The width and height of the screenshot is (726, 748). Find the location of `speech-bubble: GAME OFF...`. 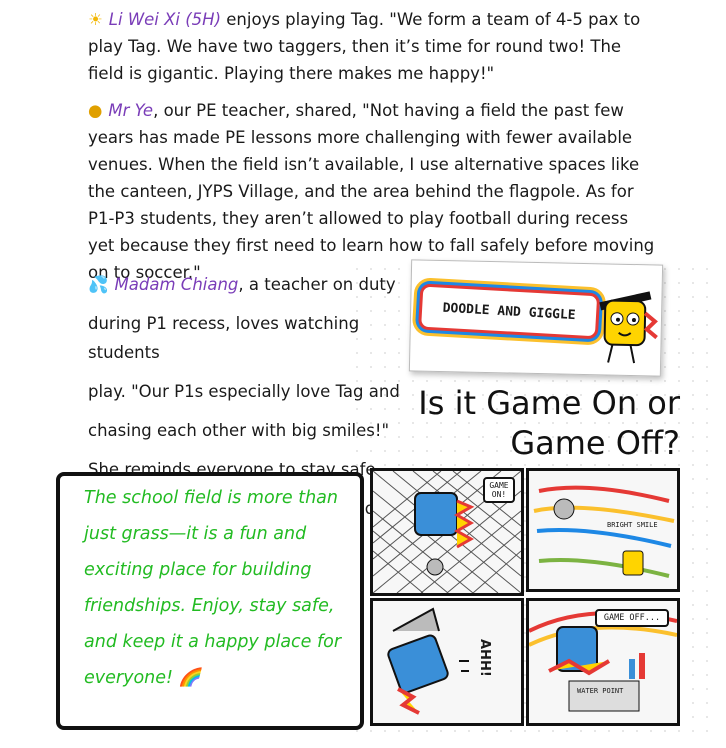

speech-bubble: GAME OFF... is located at coordinates (632, 618).